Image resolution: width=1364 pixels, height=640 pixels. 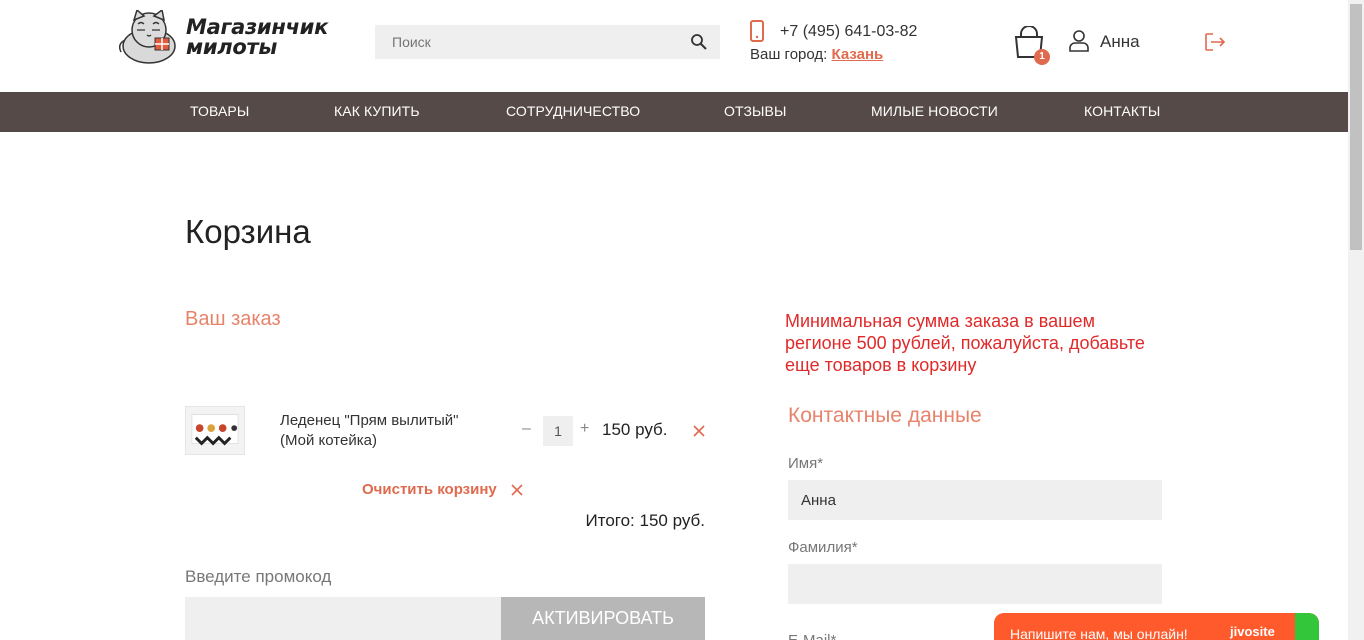 I want to click on item-price: 150 руб., so click(x=635, y=429).